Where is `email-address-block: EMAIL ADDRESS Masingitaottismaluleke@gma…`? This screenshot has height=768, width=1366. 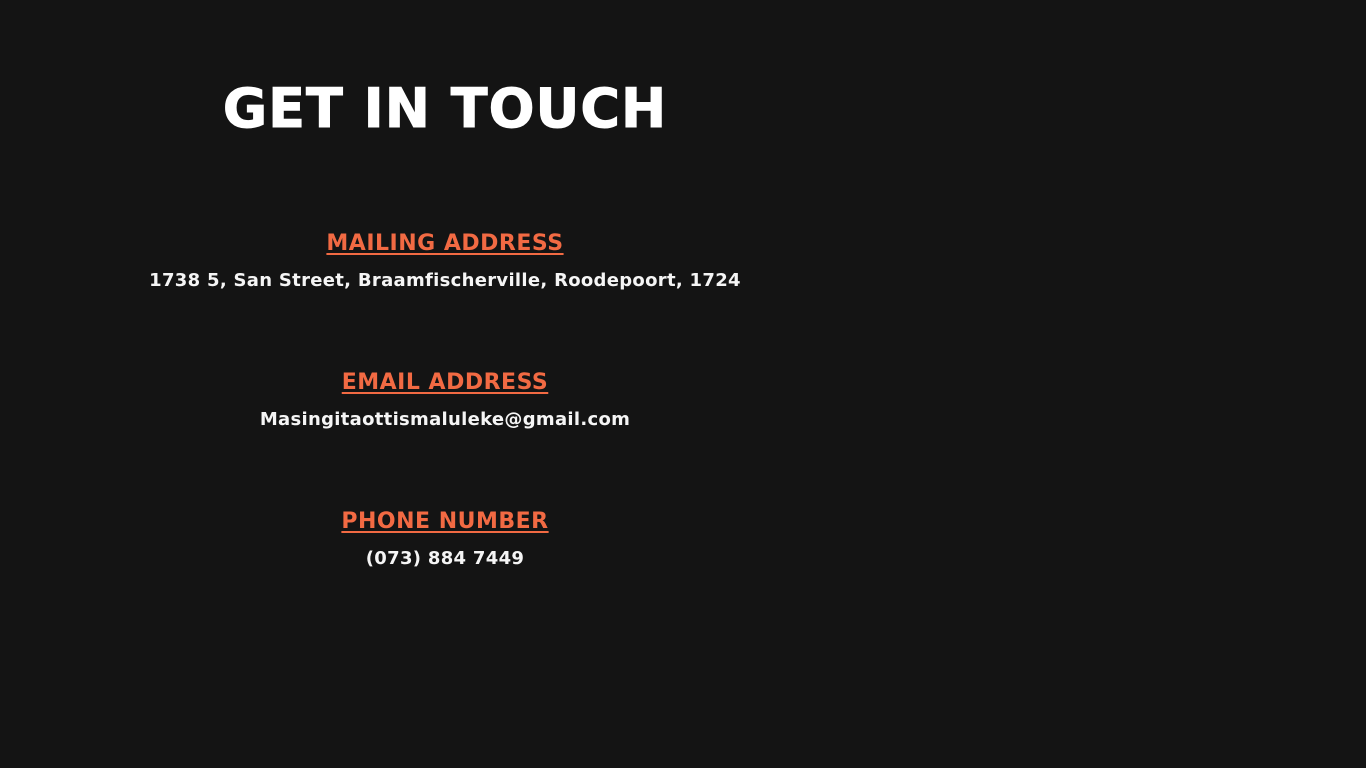
email-address-block: EMAIL ADDRESS Masingitaottismaluleke@gma… is located at coordinates (445, 400).